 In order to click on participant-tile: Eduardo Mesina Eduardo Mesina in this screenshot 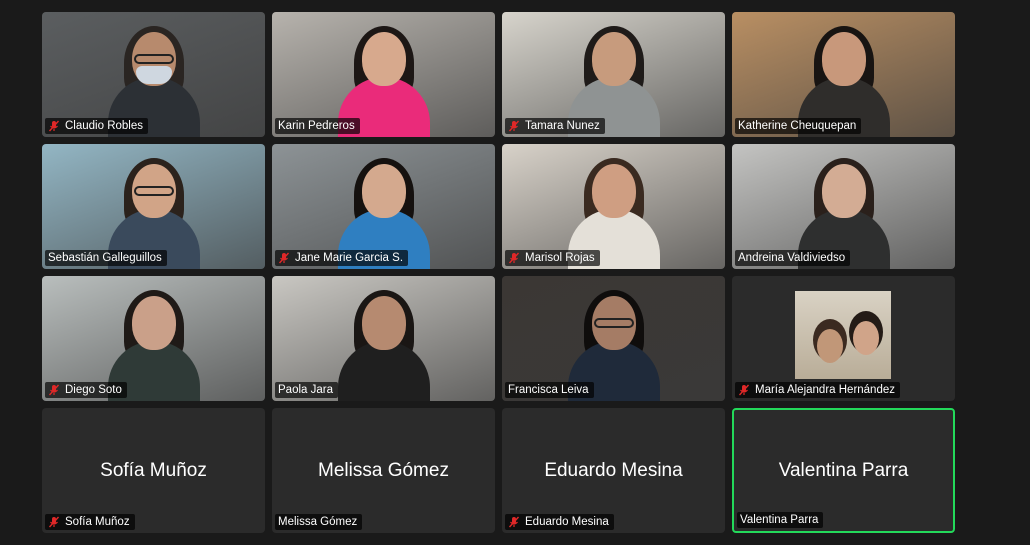, I will do `click(613, 470)`.